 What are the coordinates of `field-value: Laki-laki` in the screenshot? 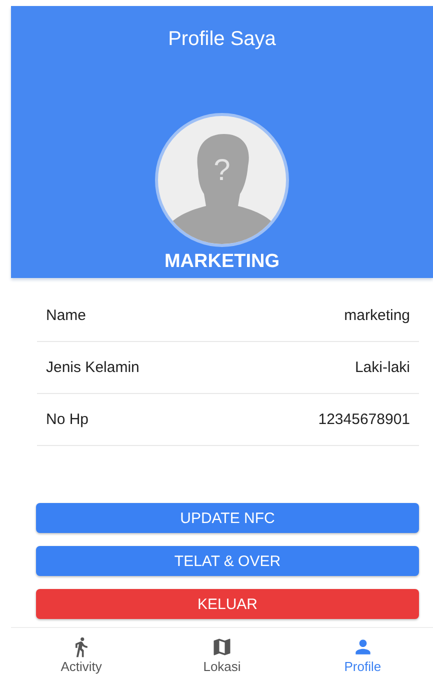 It's located at (382, 367).